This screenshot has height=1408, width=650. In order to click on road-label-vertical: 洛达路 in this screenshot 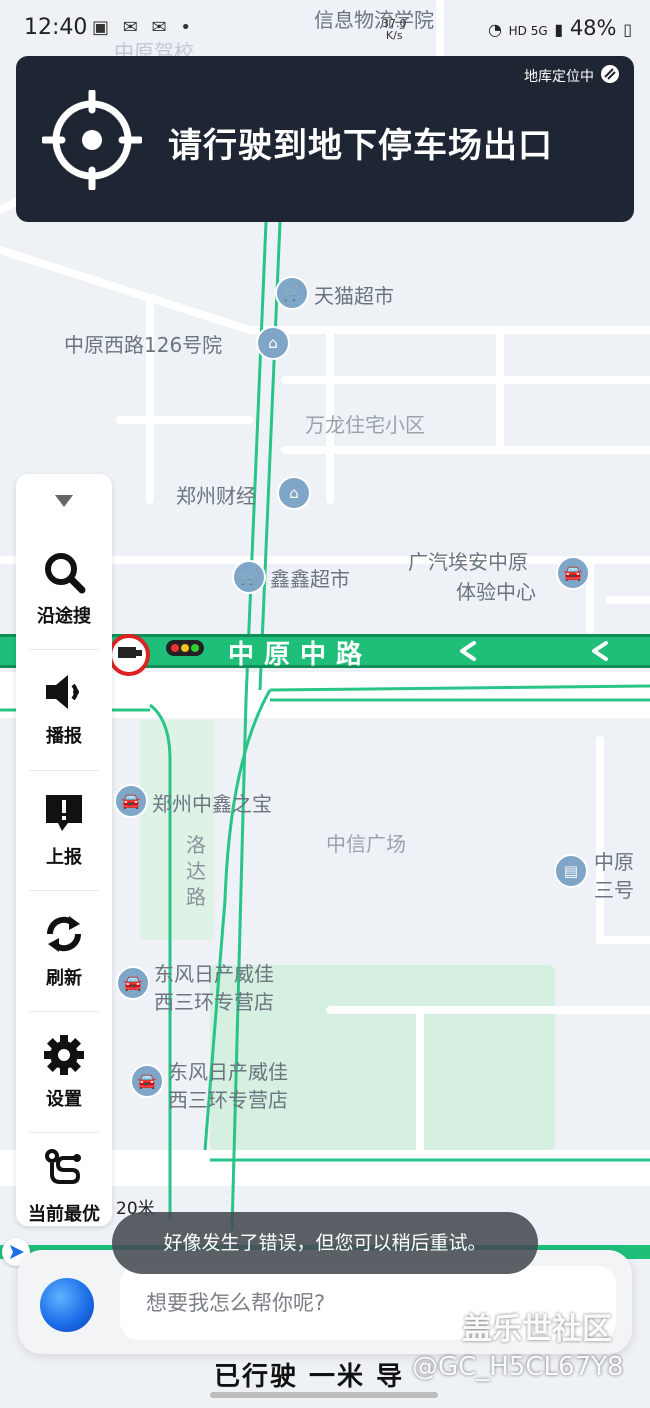, I will do `click(196, 871)`.